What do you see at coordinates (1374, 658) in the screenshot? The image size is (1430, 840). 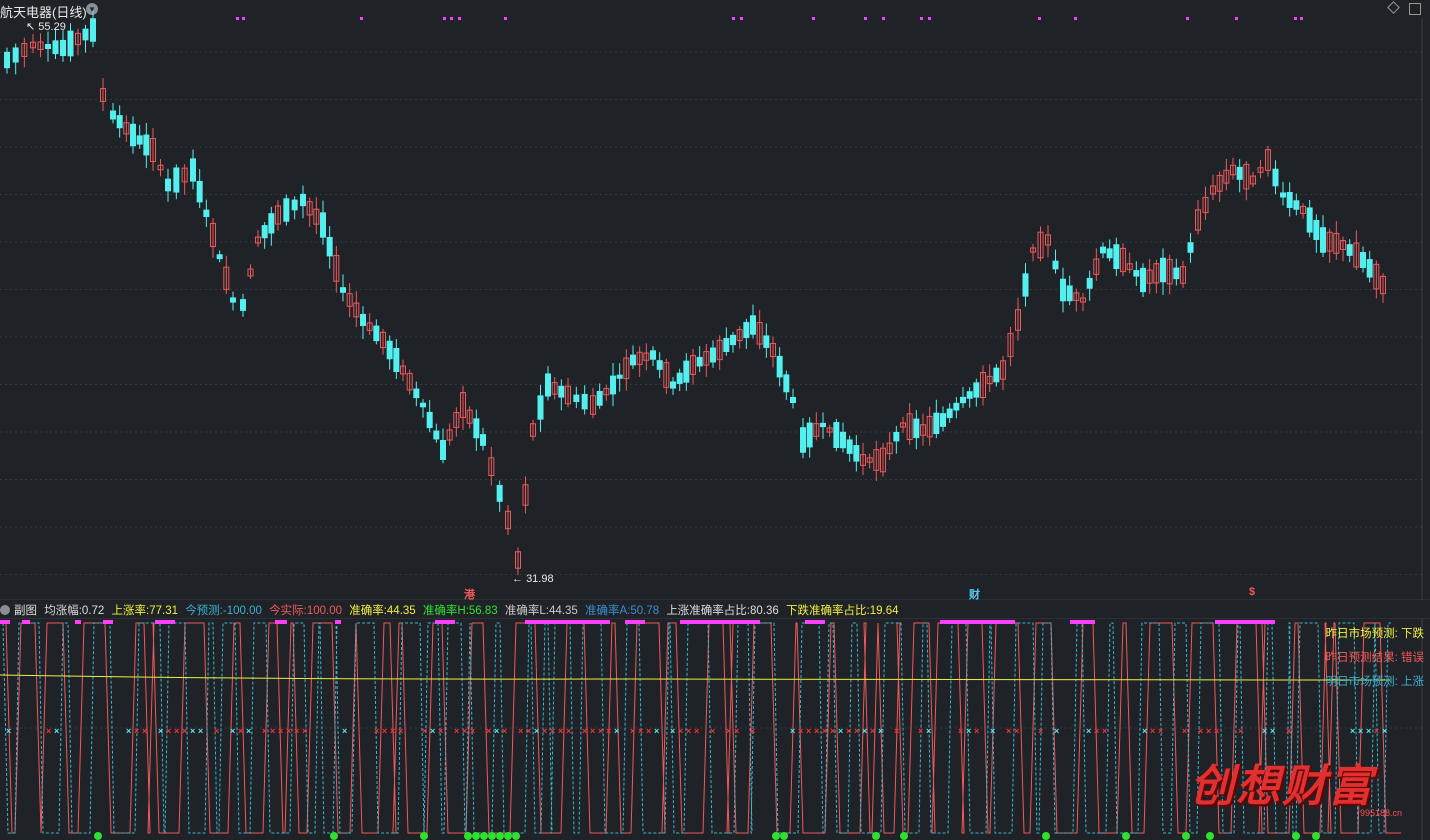 I see `legend-yesterday-result: 昨日预测结果: 错误` at bounding box center [1374, 658].